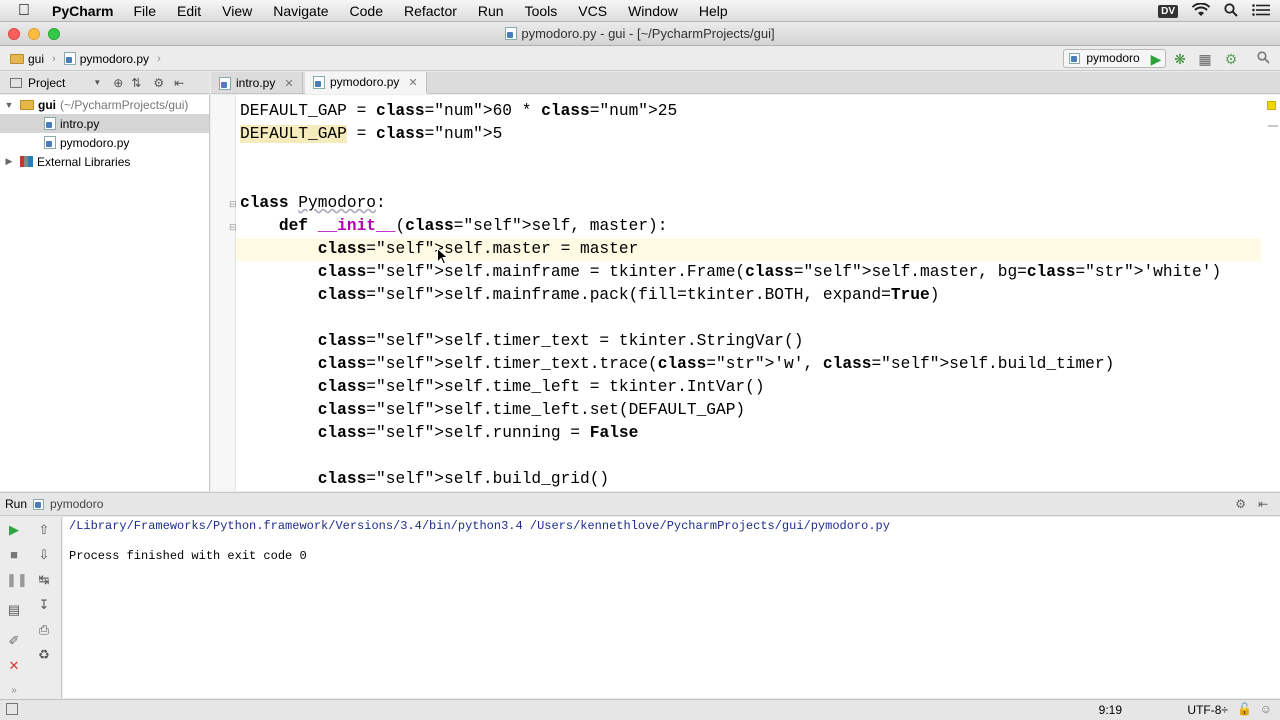  What do you see at coordinates (1273, 126) in the screenshot?
I see `scroll-marker` at bounding box center [1273, 126].